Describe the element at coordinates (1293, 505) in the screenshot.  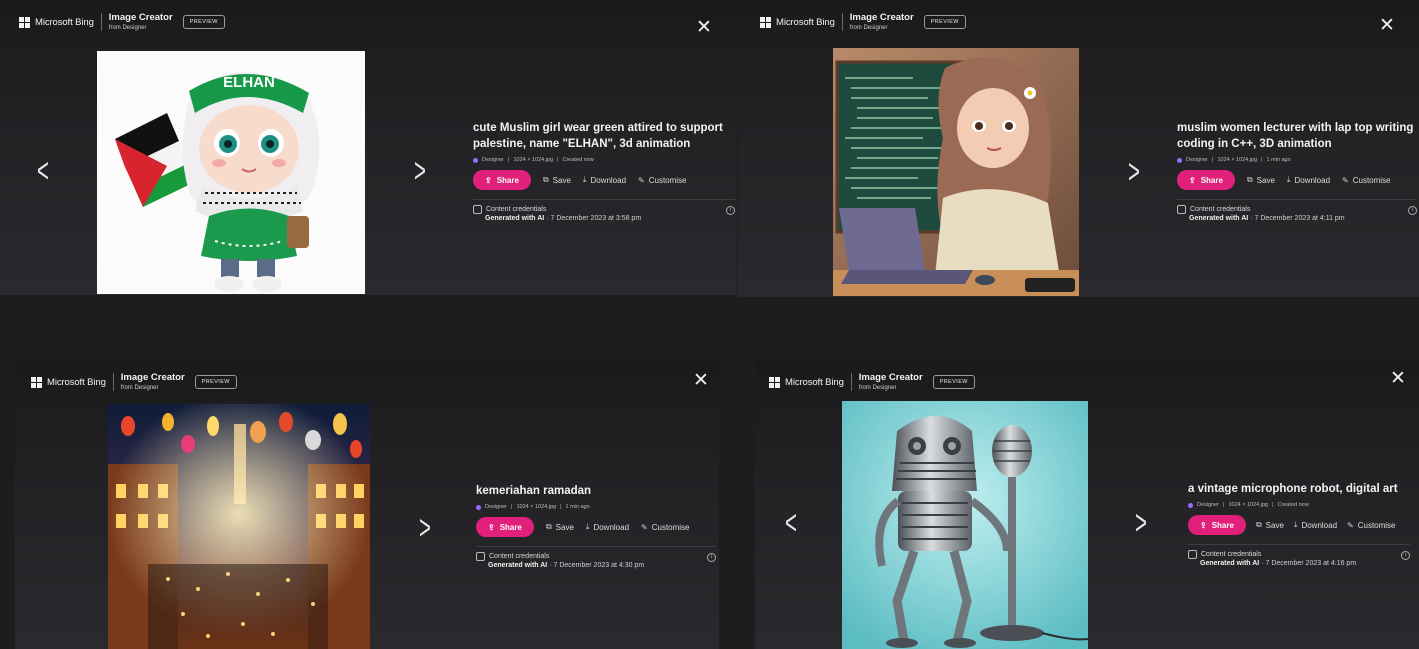
I see `created-time: Created now` at that location.